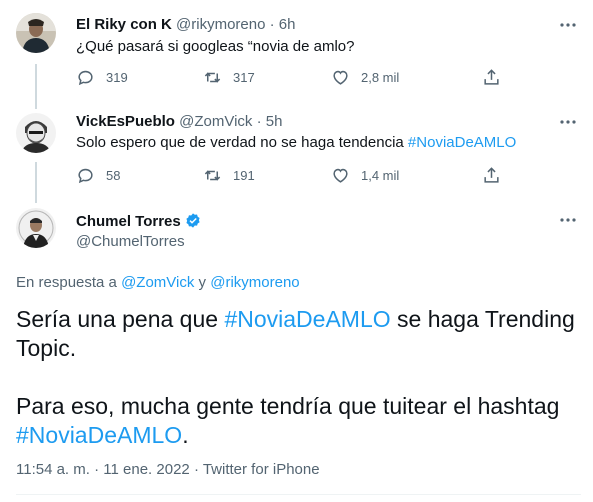  What do you see at coordinates (287, 24) in the screenshot?
I see `timestamp: 6h` at bounding box center [287, 24].